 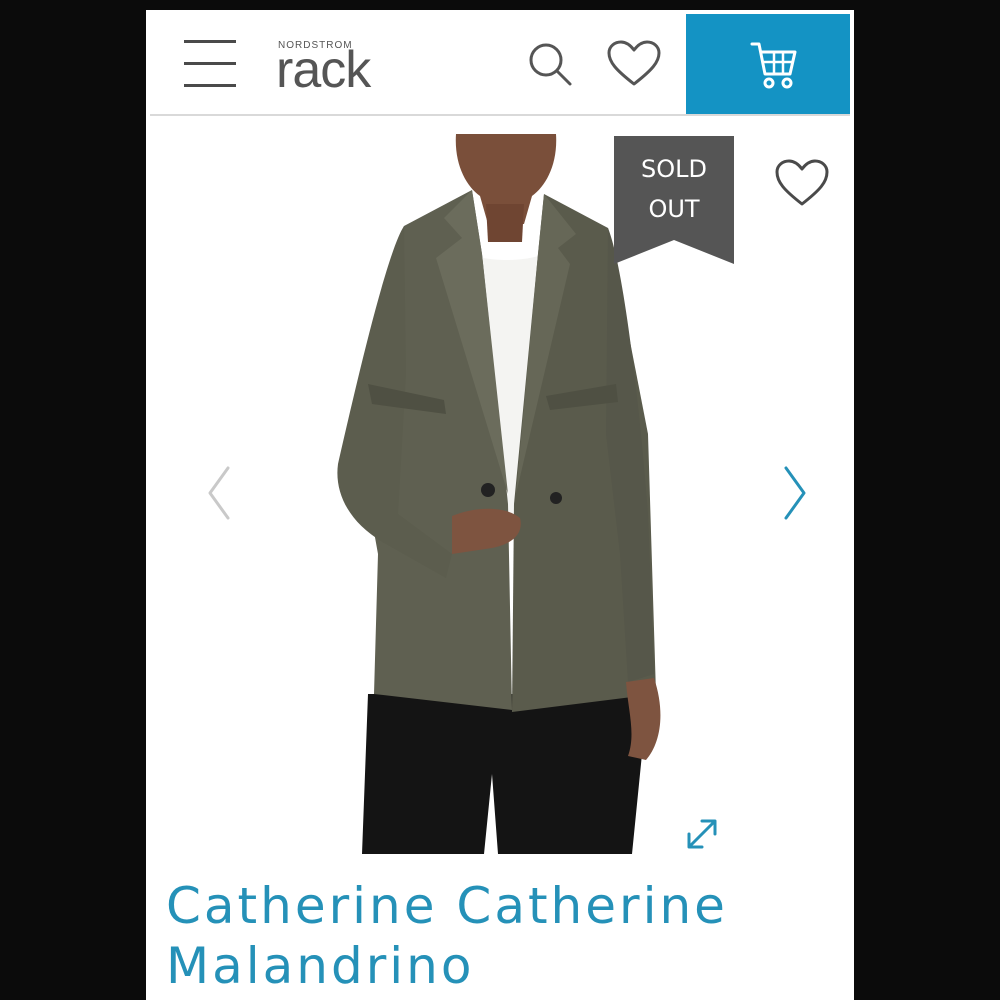 I want to click on hamburger-menu-icon, so click(x=211, y=64).